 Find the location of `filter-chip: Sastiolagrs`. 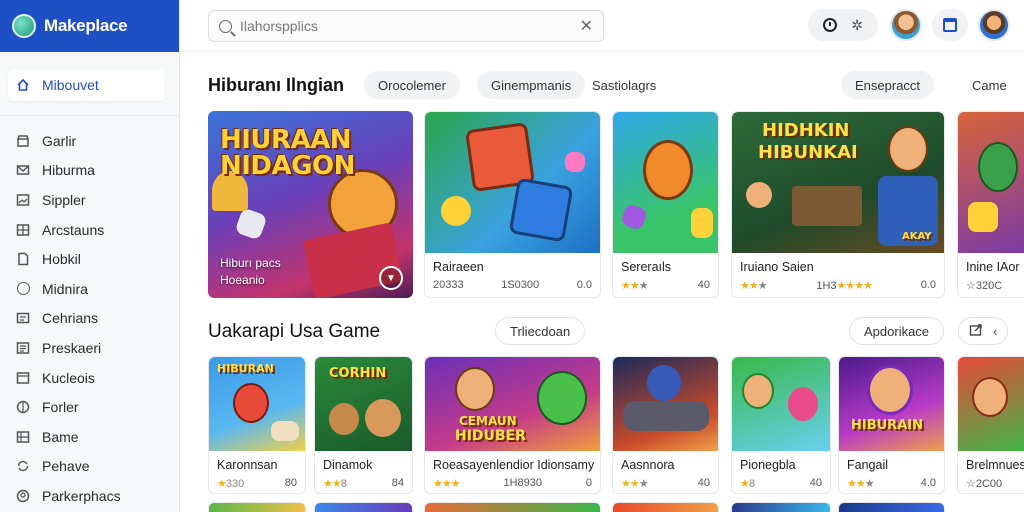

filter-chip: Sastiolagrs is located at coordinates (624, 85).